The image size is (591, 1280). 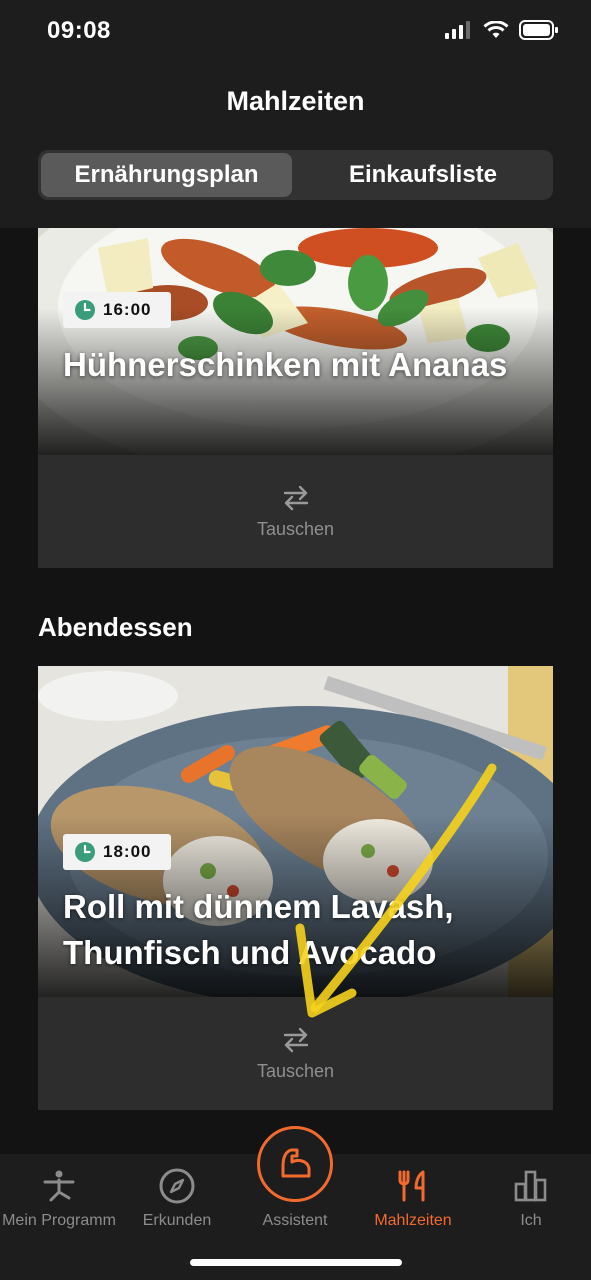 What do you see at coordinates (295, 101) in the screenshot?
I see `page-title: Mahlzeiten` at bounding box center [295, 101].